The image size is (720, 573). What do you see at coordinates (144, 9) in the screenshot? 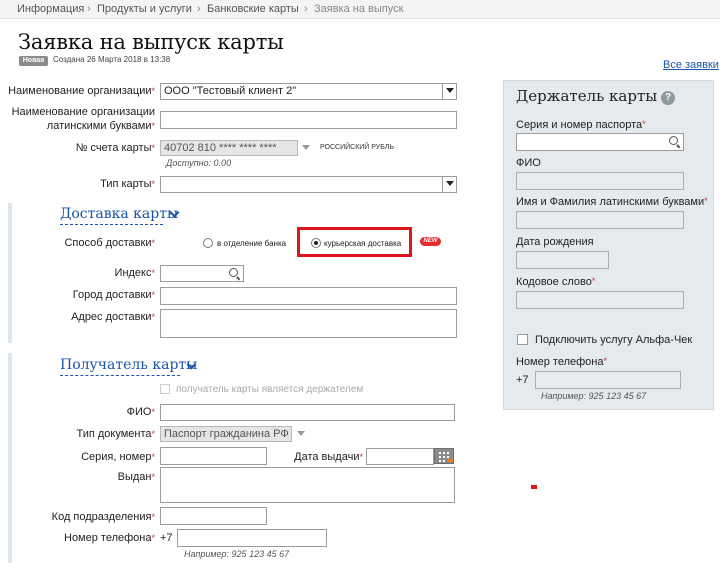
I see `breadcrumb-item-products: Продукты и услуги` at bounding box center [144, 9].